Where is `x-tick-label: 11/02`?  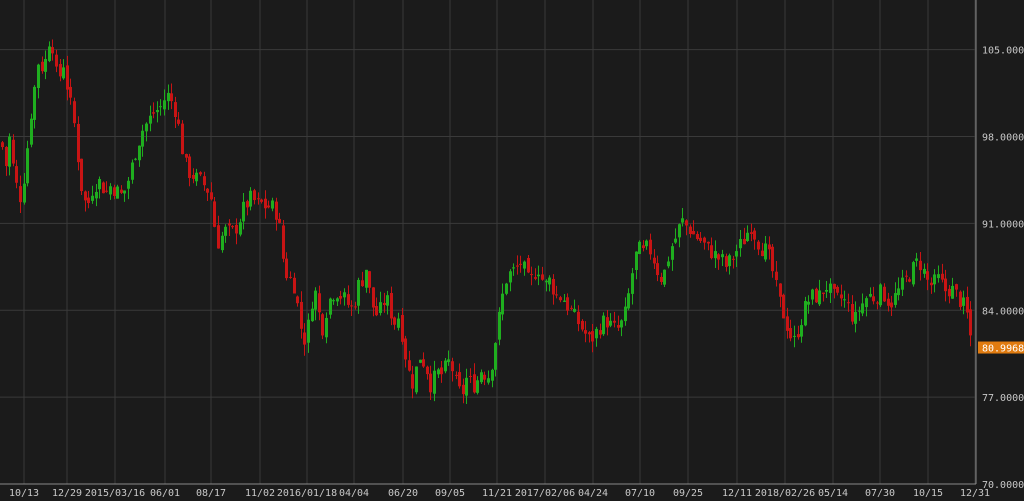 x-tick-label: 11/02 is located at coordinates (260, 492).